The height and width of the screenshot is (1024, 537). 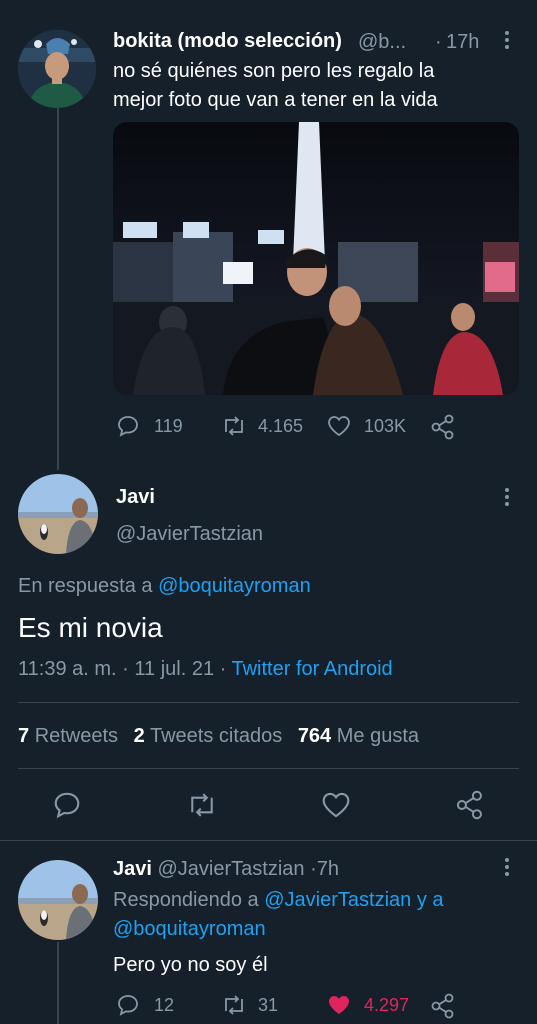 What do you see at coordinates (281, 425) in the screenshot?
I see `retweet-count: 4.165` at bounding box center [281, 425].